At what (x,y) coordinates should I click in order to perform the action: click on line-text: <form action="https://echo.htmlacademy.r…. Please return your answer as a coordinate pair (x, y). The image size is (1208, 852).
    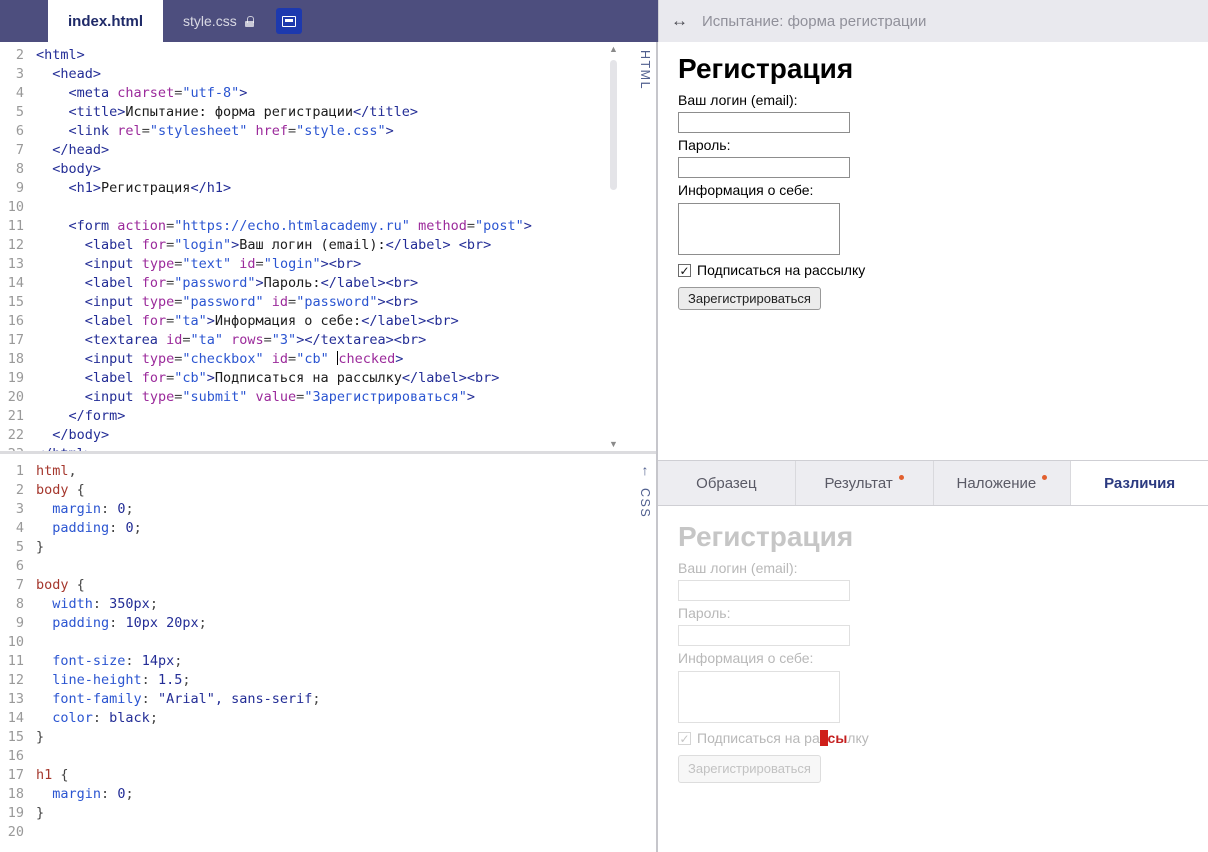
    Looking at the image, I should click on (284, 226).